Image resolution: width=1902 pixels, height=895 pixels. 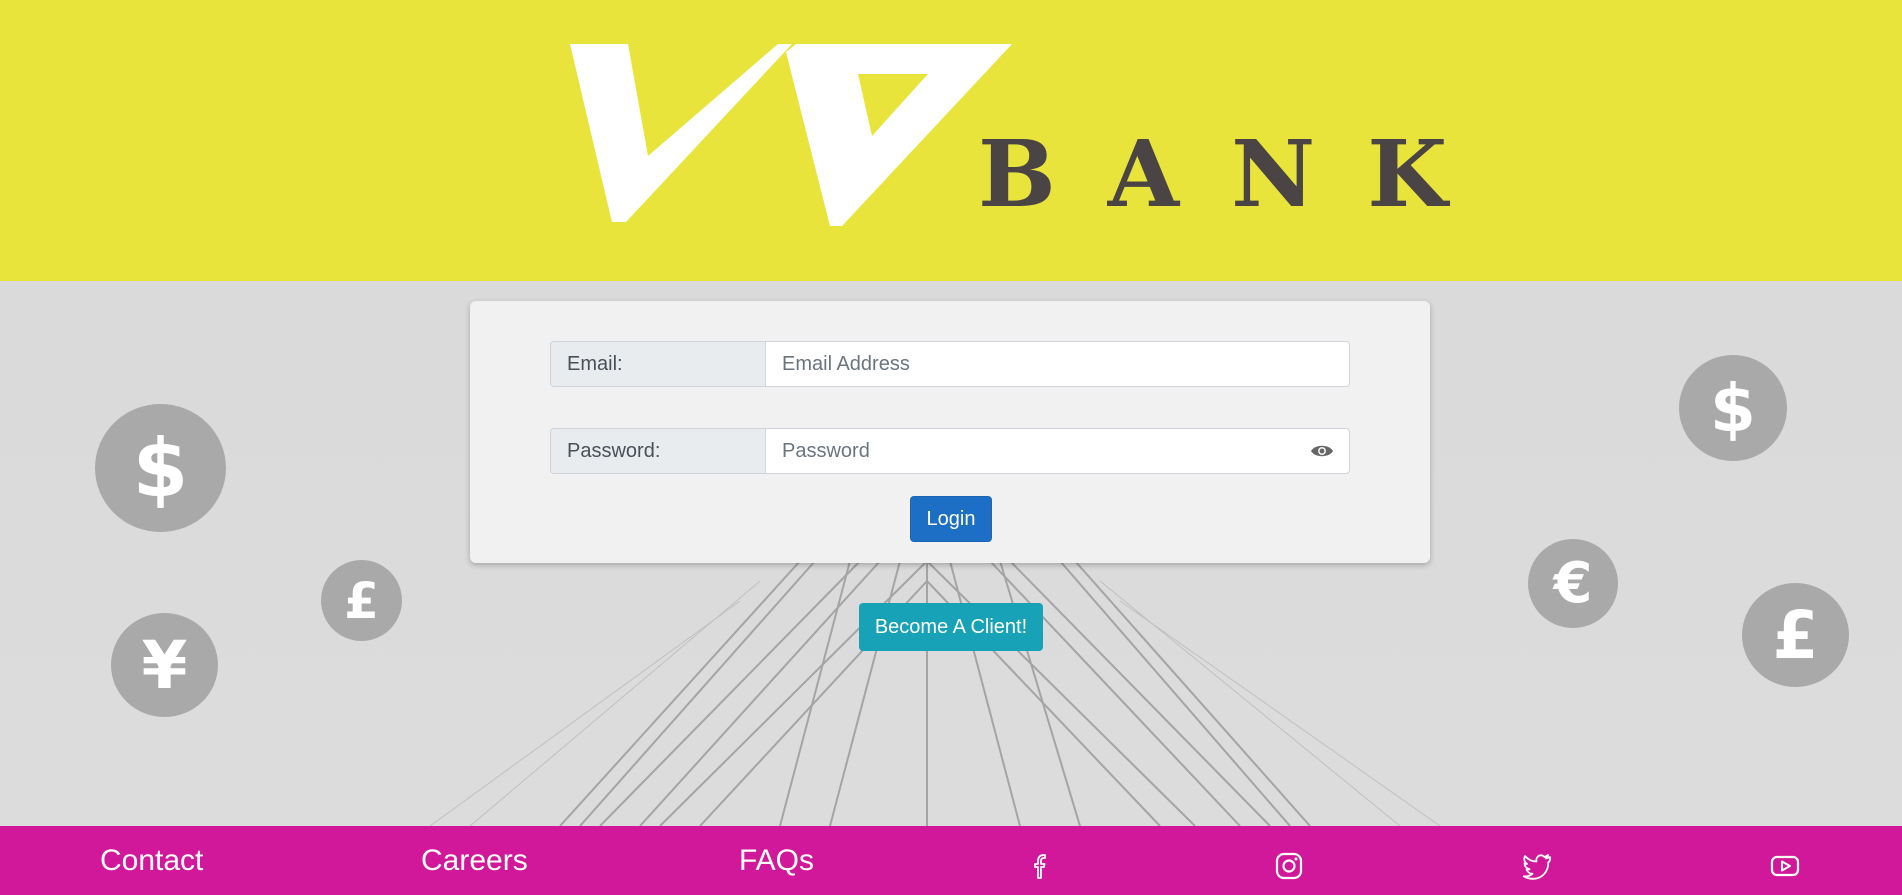 I want to click on logo-bank-text: BANK, so click(x=1238, y=174).